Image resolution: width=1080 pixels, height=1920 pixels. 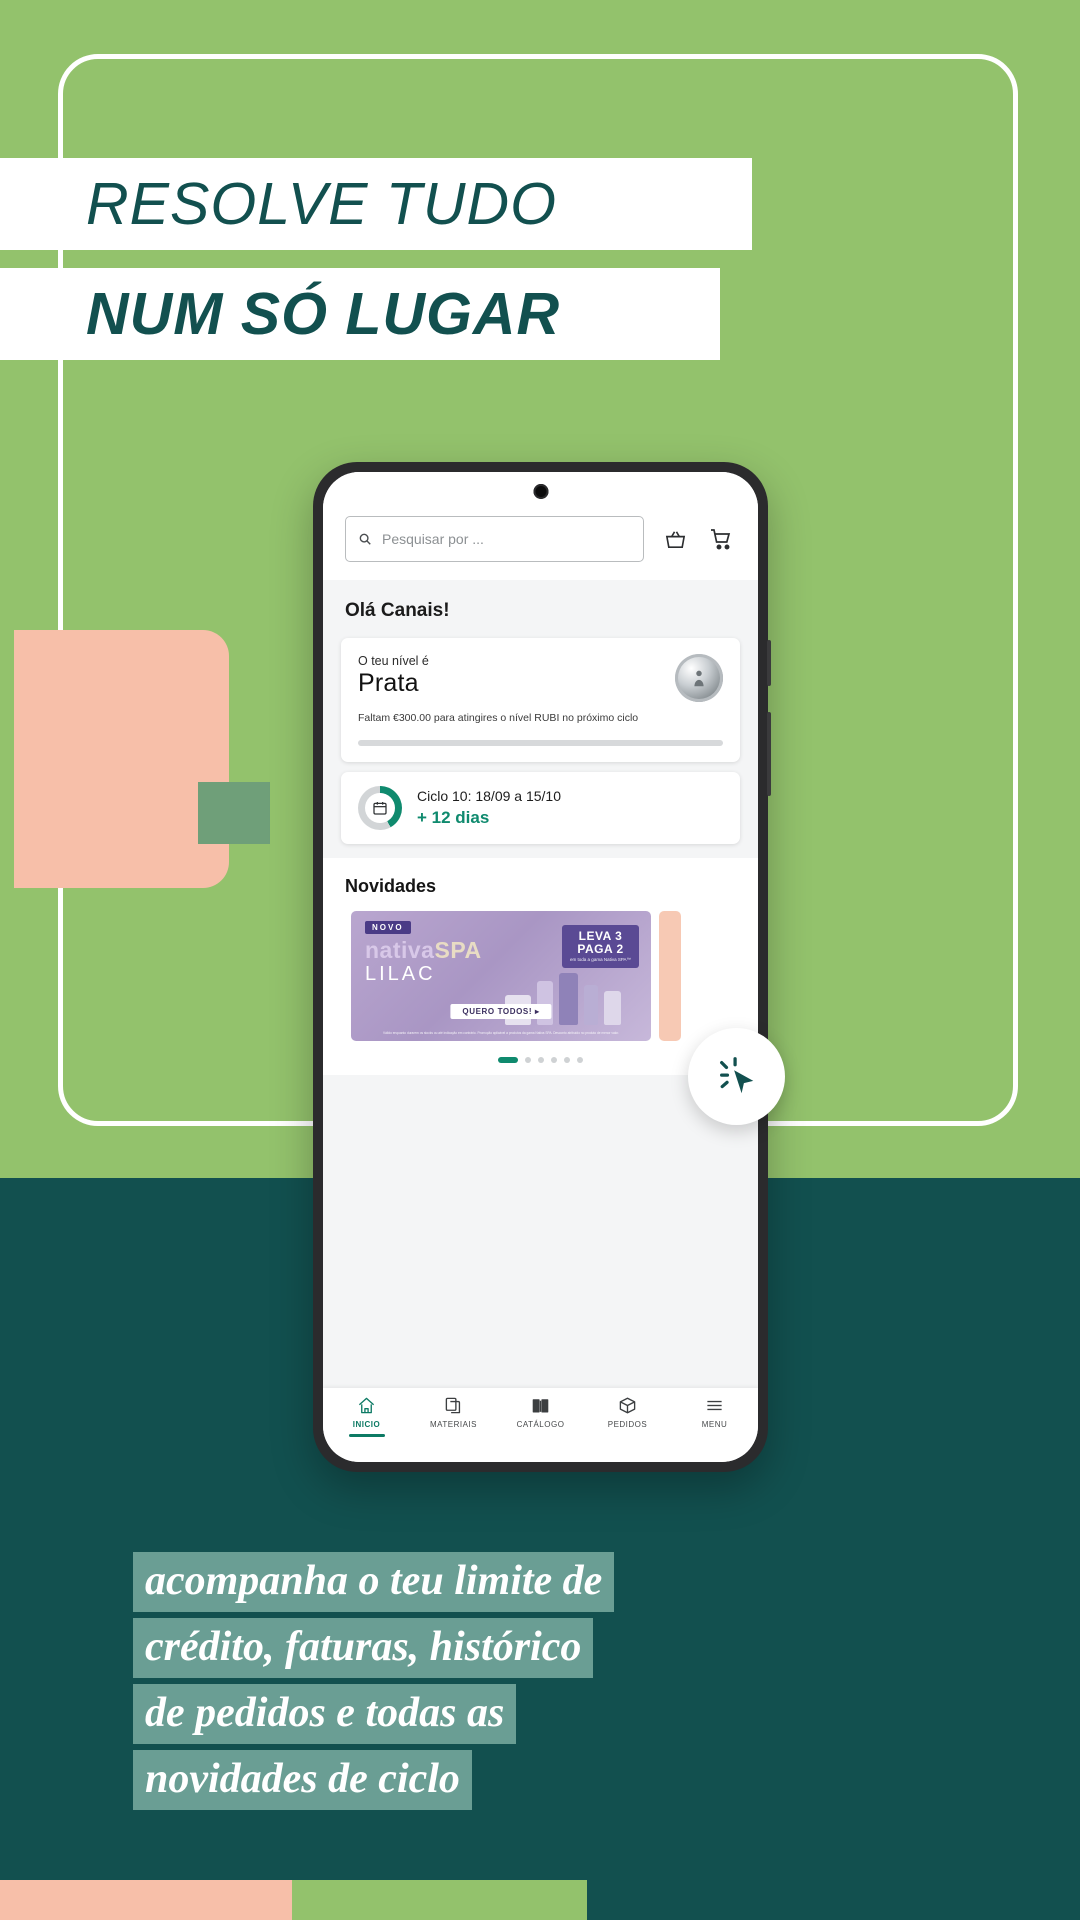 I want to click on headline-band-1: RESOLVE TUDO, so click(x=376, y=204).